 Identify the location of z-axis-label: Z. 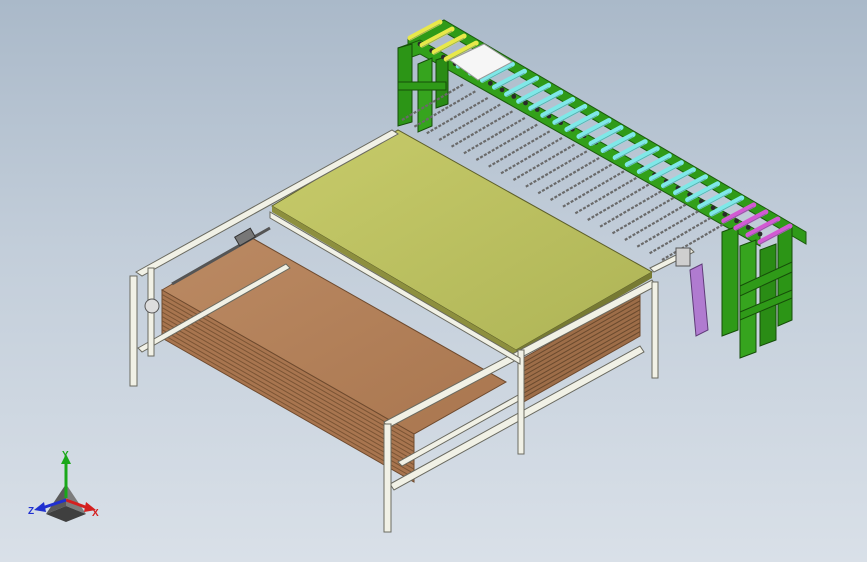
(31, 511).